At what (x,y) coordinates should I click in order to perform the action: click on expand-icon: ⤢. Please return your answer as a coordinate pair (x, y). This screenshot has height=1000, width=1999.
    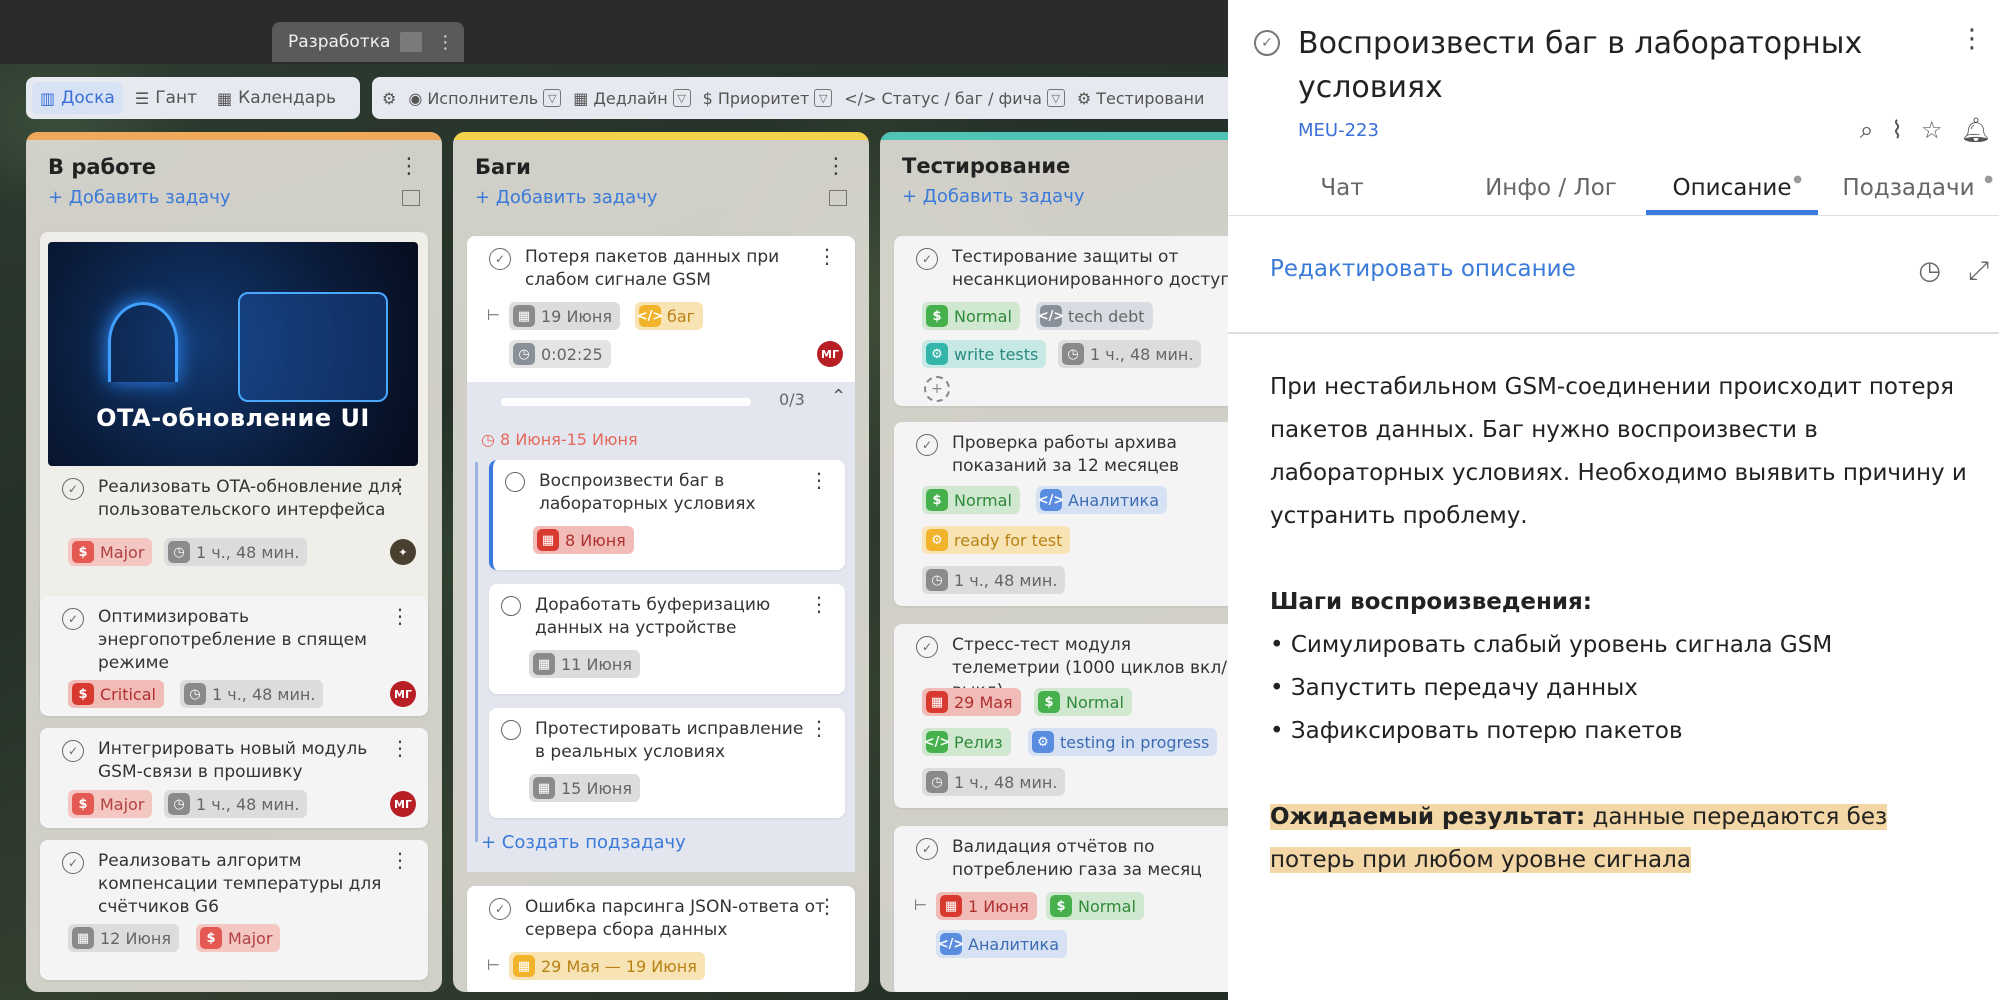
    Looking at the image, I should click on (1978, 271).